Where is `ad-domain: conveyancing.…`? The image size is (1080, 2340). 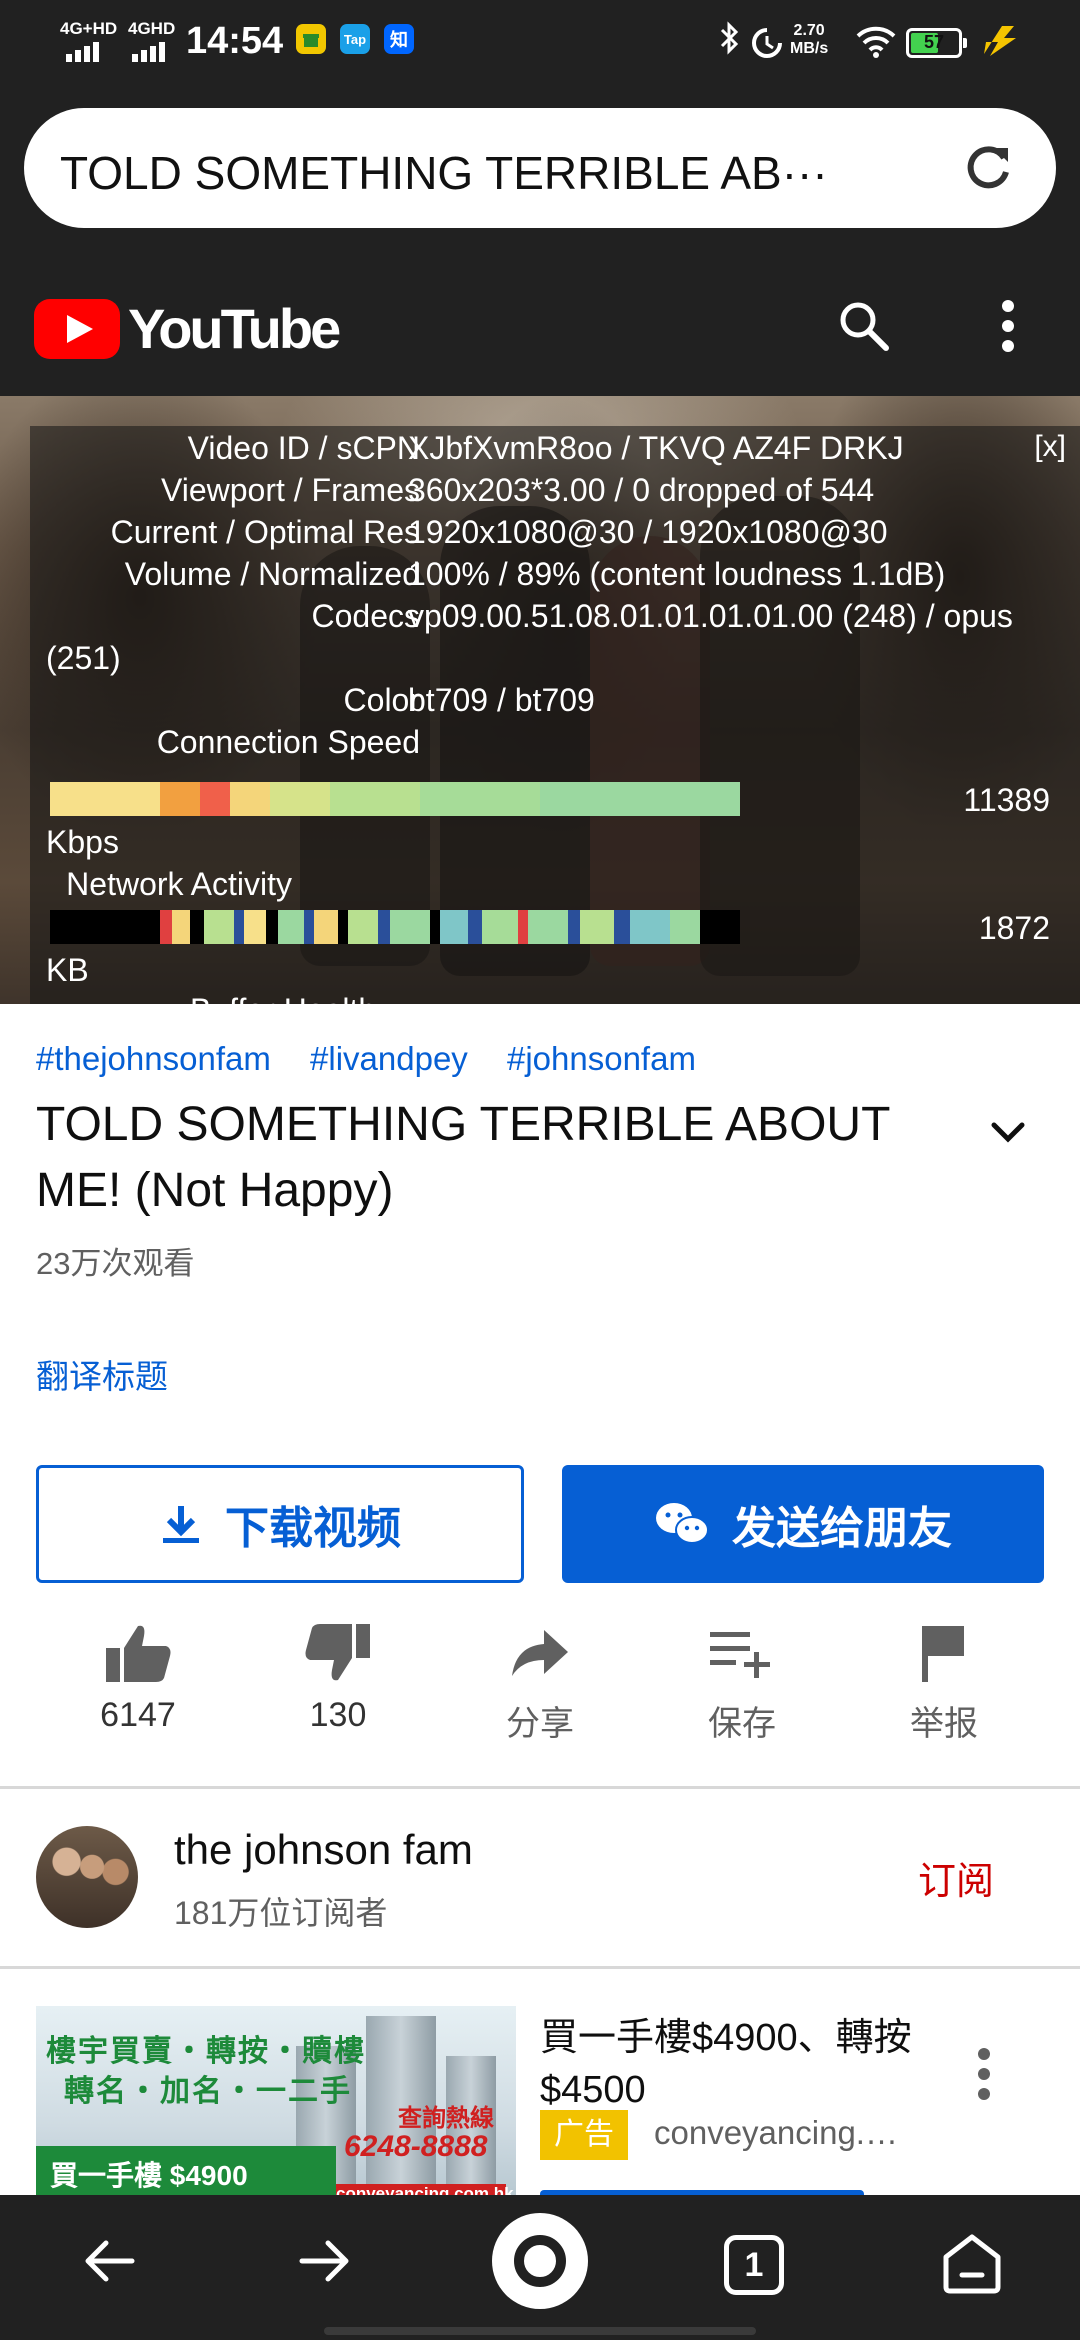 ad-domain: conveyancing.… is located at coordinates (776, 2132).